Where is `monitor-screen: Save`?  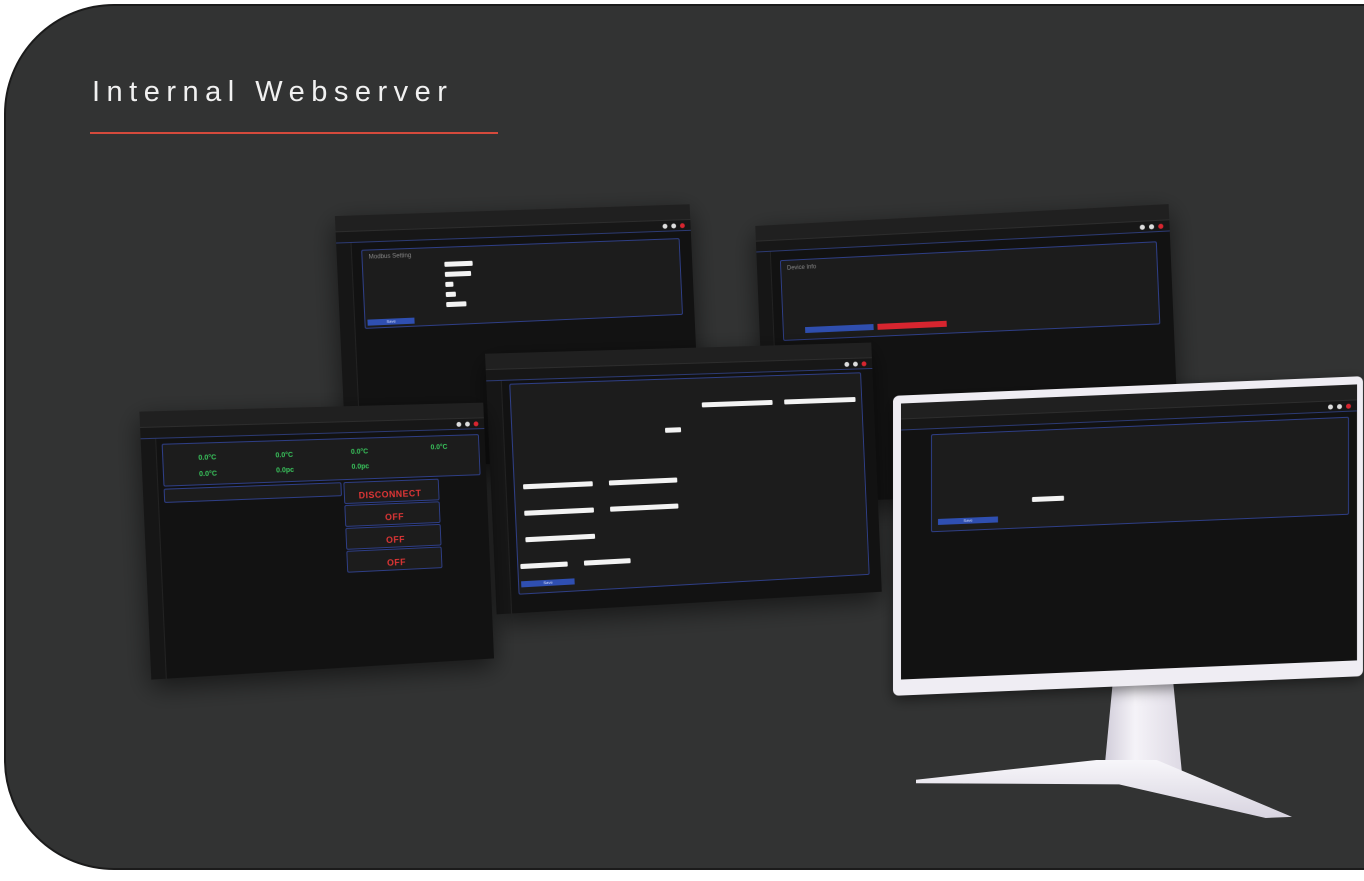
monitor-screen: Save is located at coordinates (1129, 531).